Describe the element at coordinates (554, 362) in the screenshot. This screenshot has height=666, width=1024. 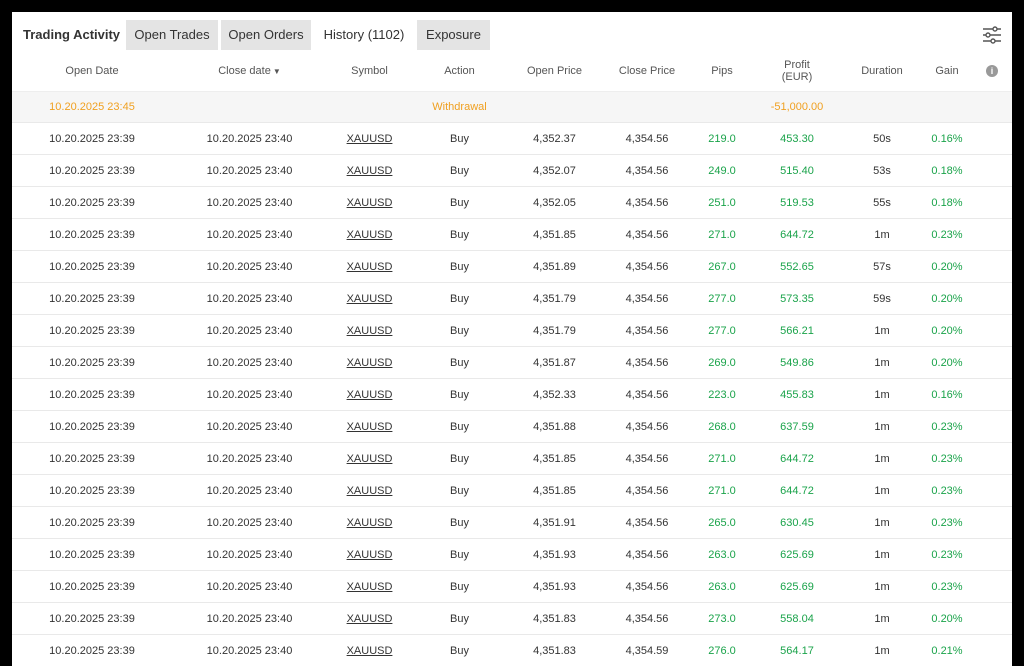
I see `cell-open-price: 4,351.87` at that location.